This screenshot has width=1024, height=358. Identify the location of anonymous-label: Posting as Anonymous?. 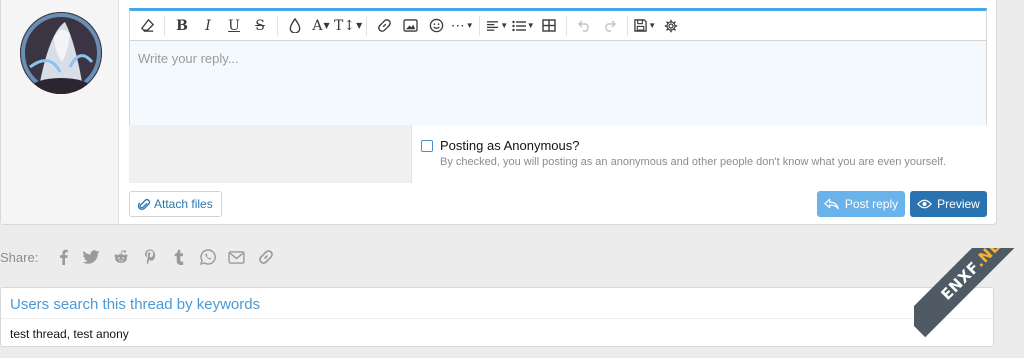
(509, 145).